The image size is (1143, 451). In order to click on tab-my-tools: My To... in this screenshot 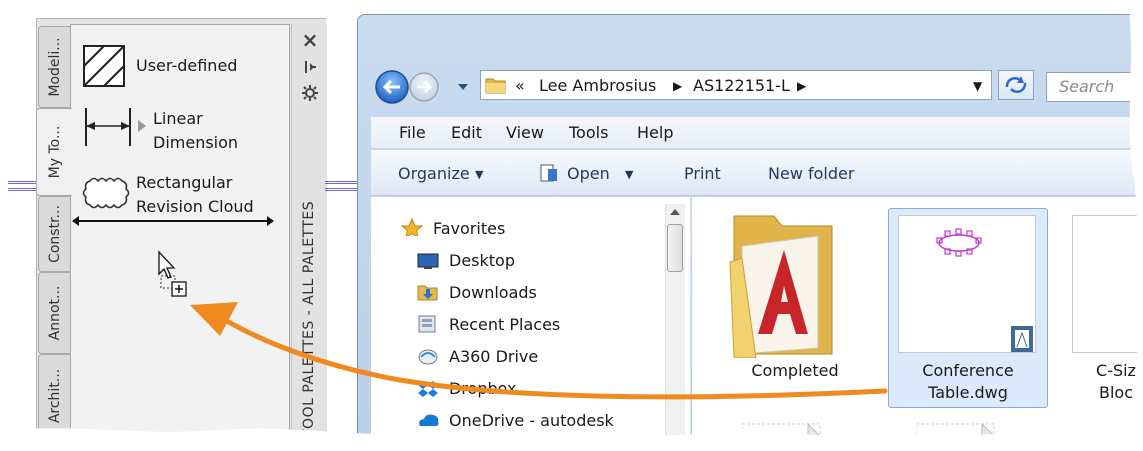, I will do `click(54, 152)`.